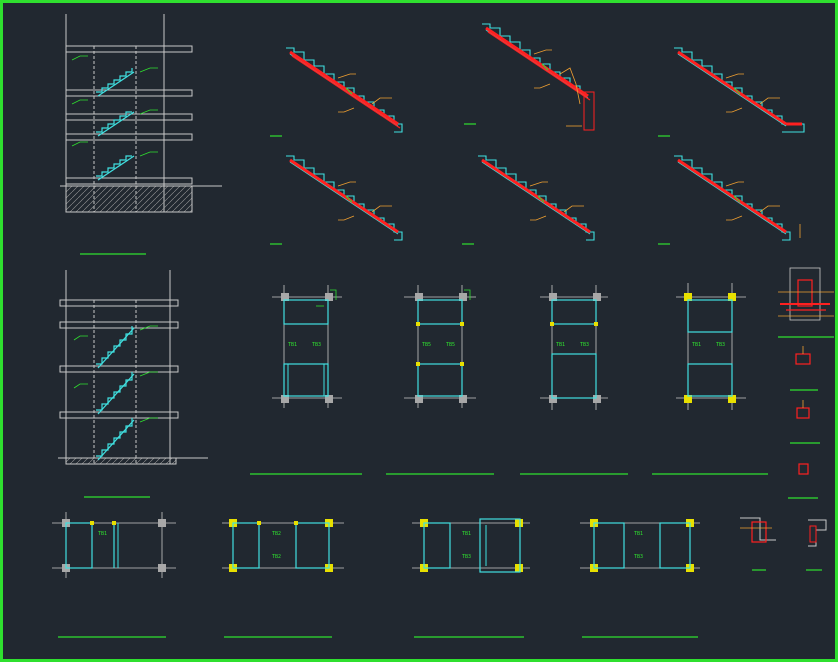  What do you see at coordinates (471, 578) in the screenshot?
I see `stair-plan-7: TB1 TB3` at bounding box center [471, 578].